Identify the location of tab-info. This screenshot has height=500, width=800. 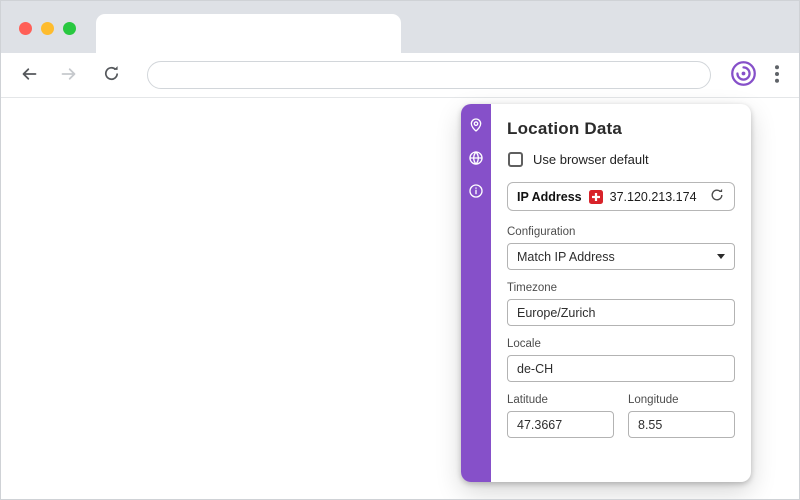
(476, 192).